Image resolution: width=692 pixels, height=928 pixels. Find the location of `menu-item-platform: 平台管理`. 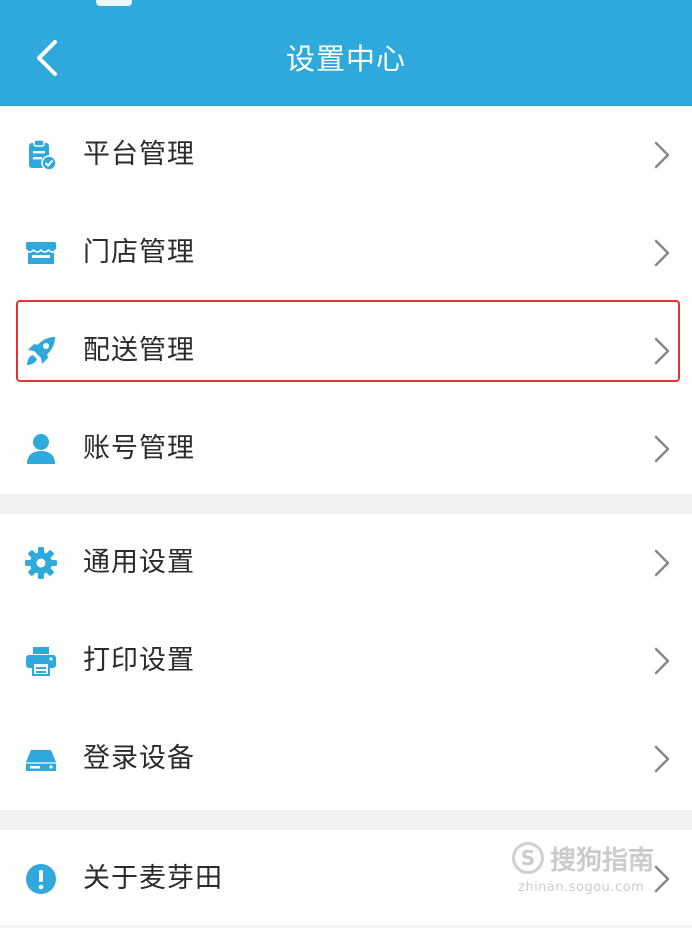

menu-item-platform: 平台管理 is located at coordinates (346, 155).